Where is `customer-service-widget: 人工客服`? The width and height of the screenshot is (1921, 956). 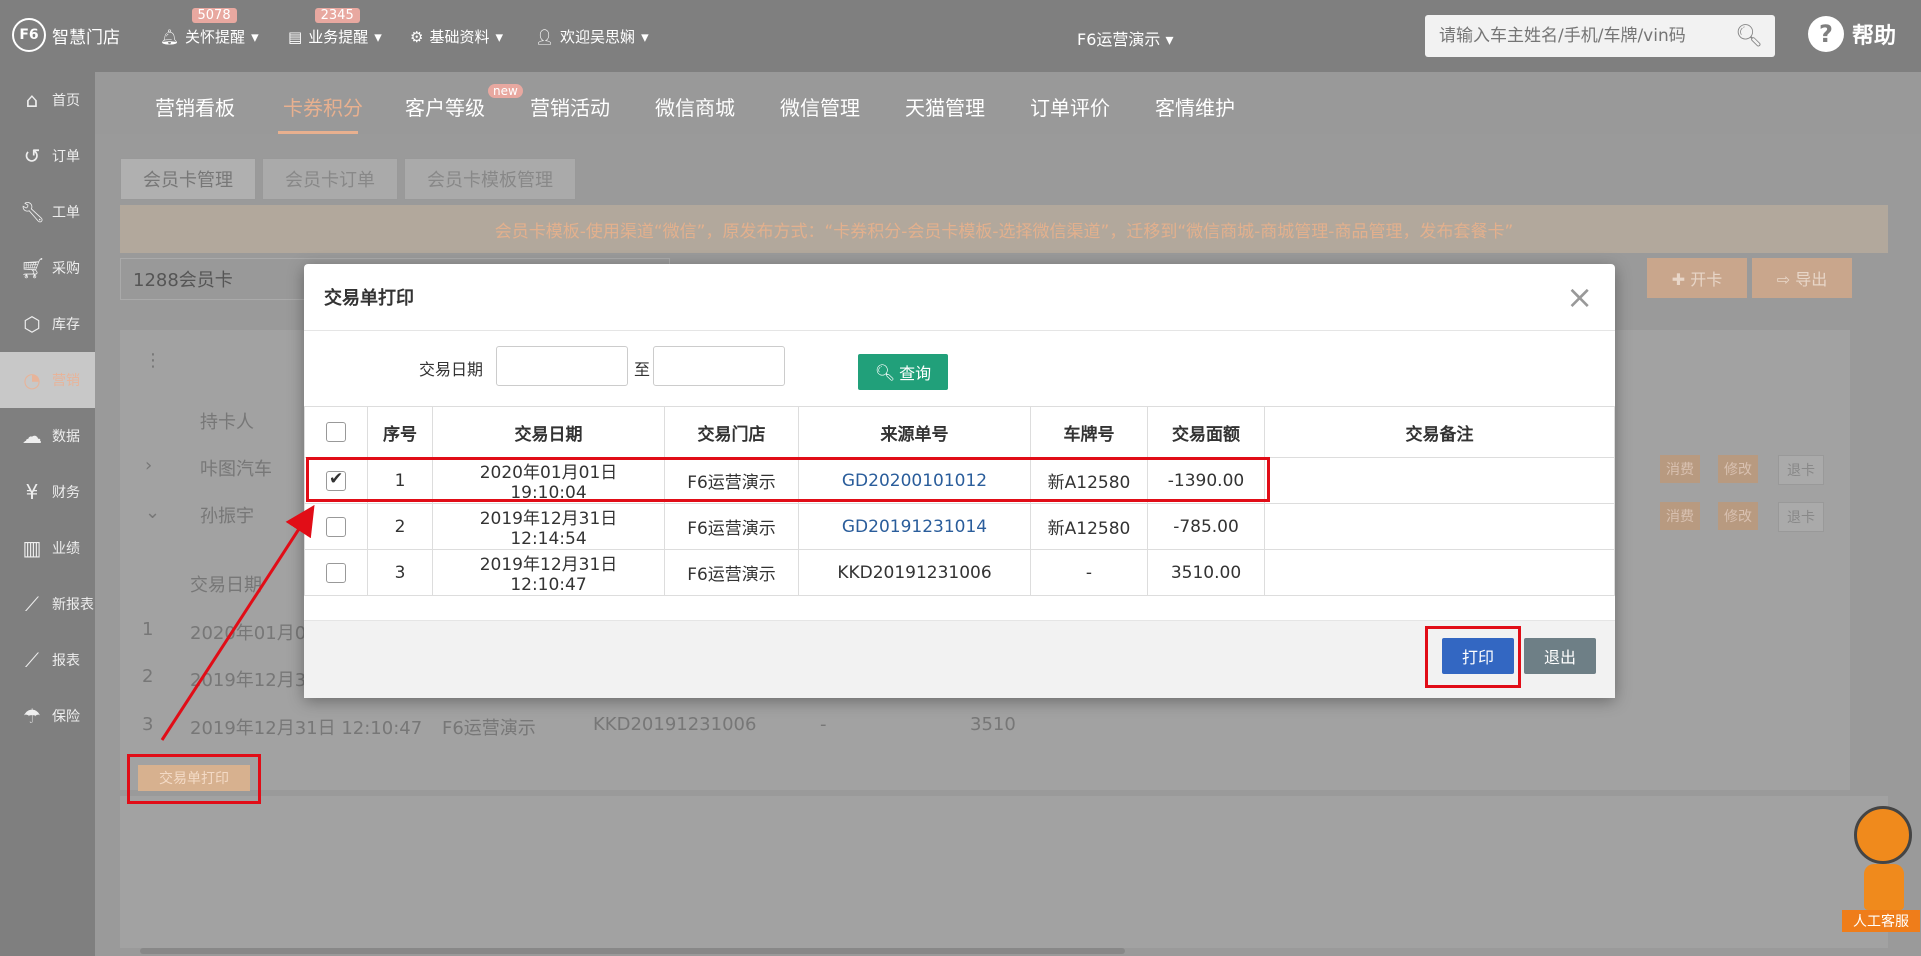
customer-service-widget: 人工客服 is located at coordinates (1880, 870).